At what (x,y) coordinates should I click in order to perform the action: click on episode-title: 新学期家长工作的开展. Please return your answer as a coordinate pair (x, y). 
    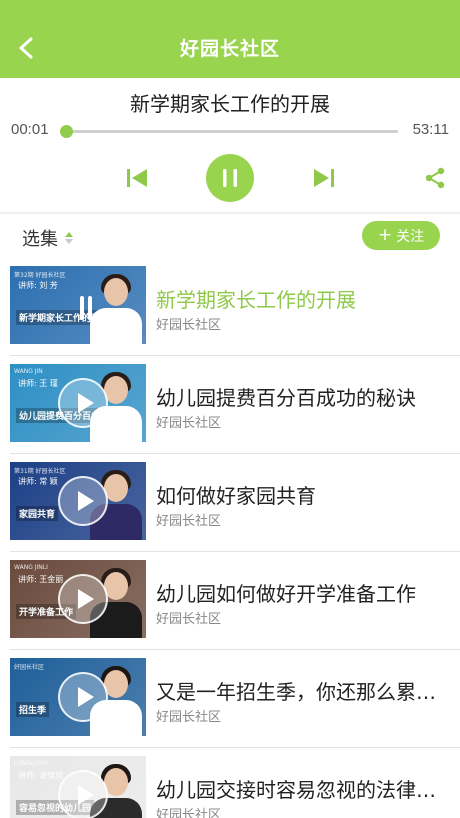
    Looking at the image, I should click on (304, 298).